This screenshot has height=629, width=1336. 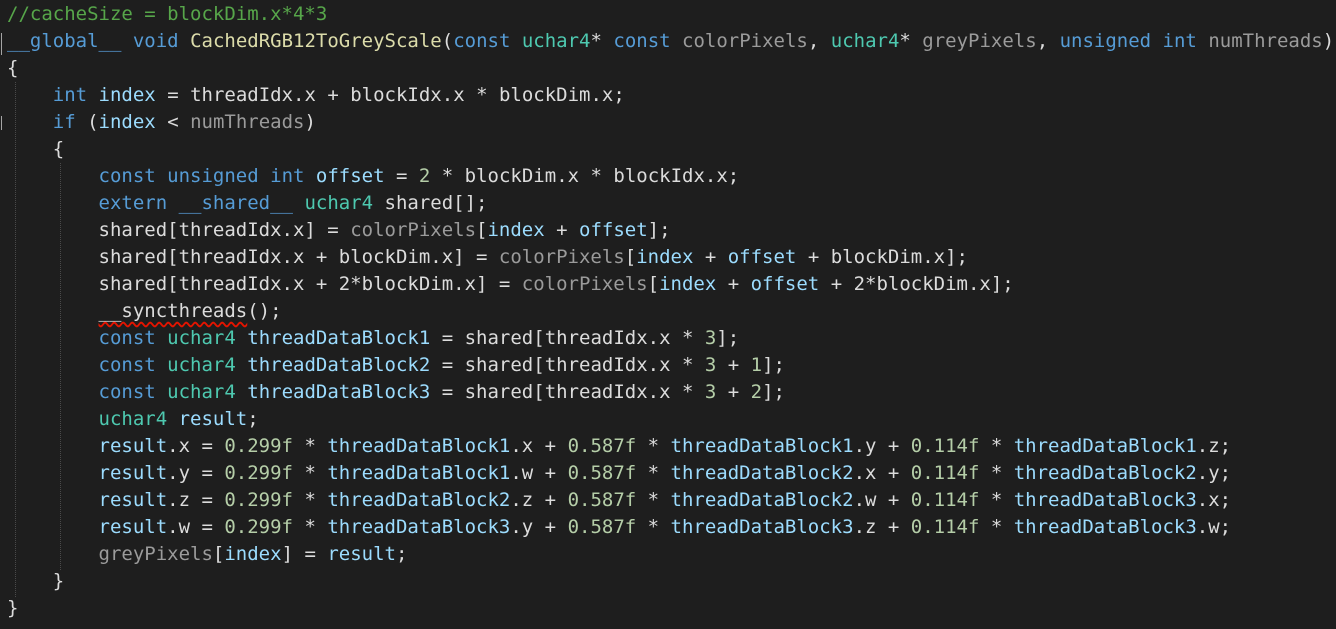 What do you see at coordinates (539, 527) in the screenshot?
I see `code-token: .y +` at bounding box center [539, 527].